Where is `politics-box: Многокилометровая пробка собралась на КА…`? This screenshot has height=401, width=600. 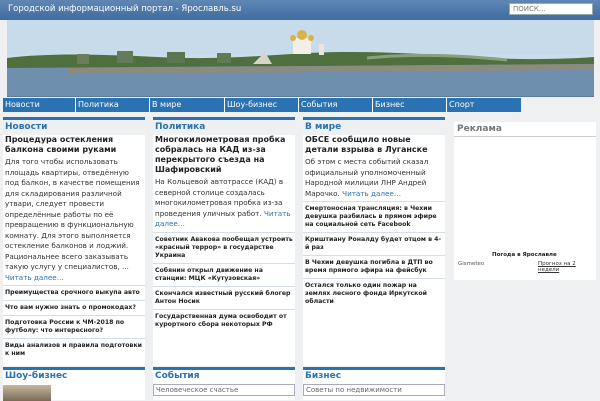
politics-box: Многокилометровая пробка собралась на КА… is located at coordinates (224, 250).